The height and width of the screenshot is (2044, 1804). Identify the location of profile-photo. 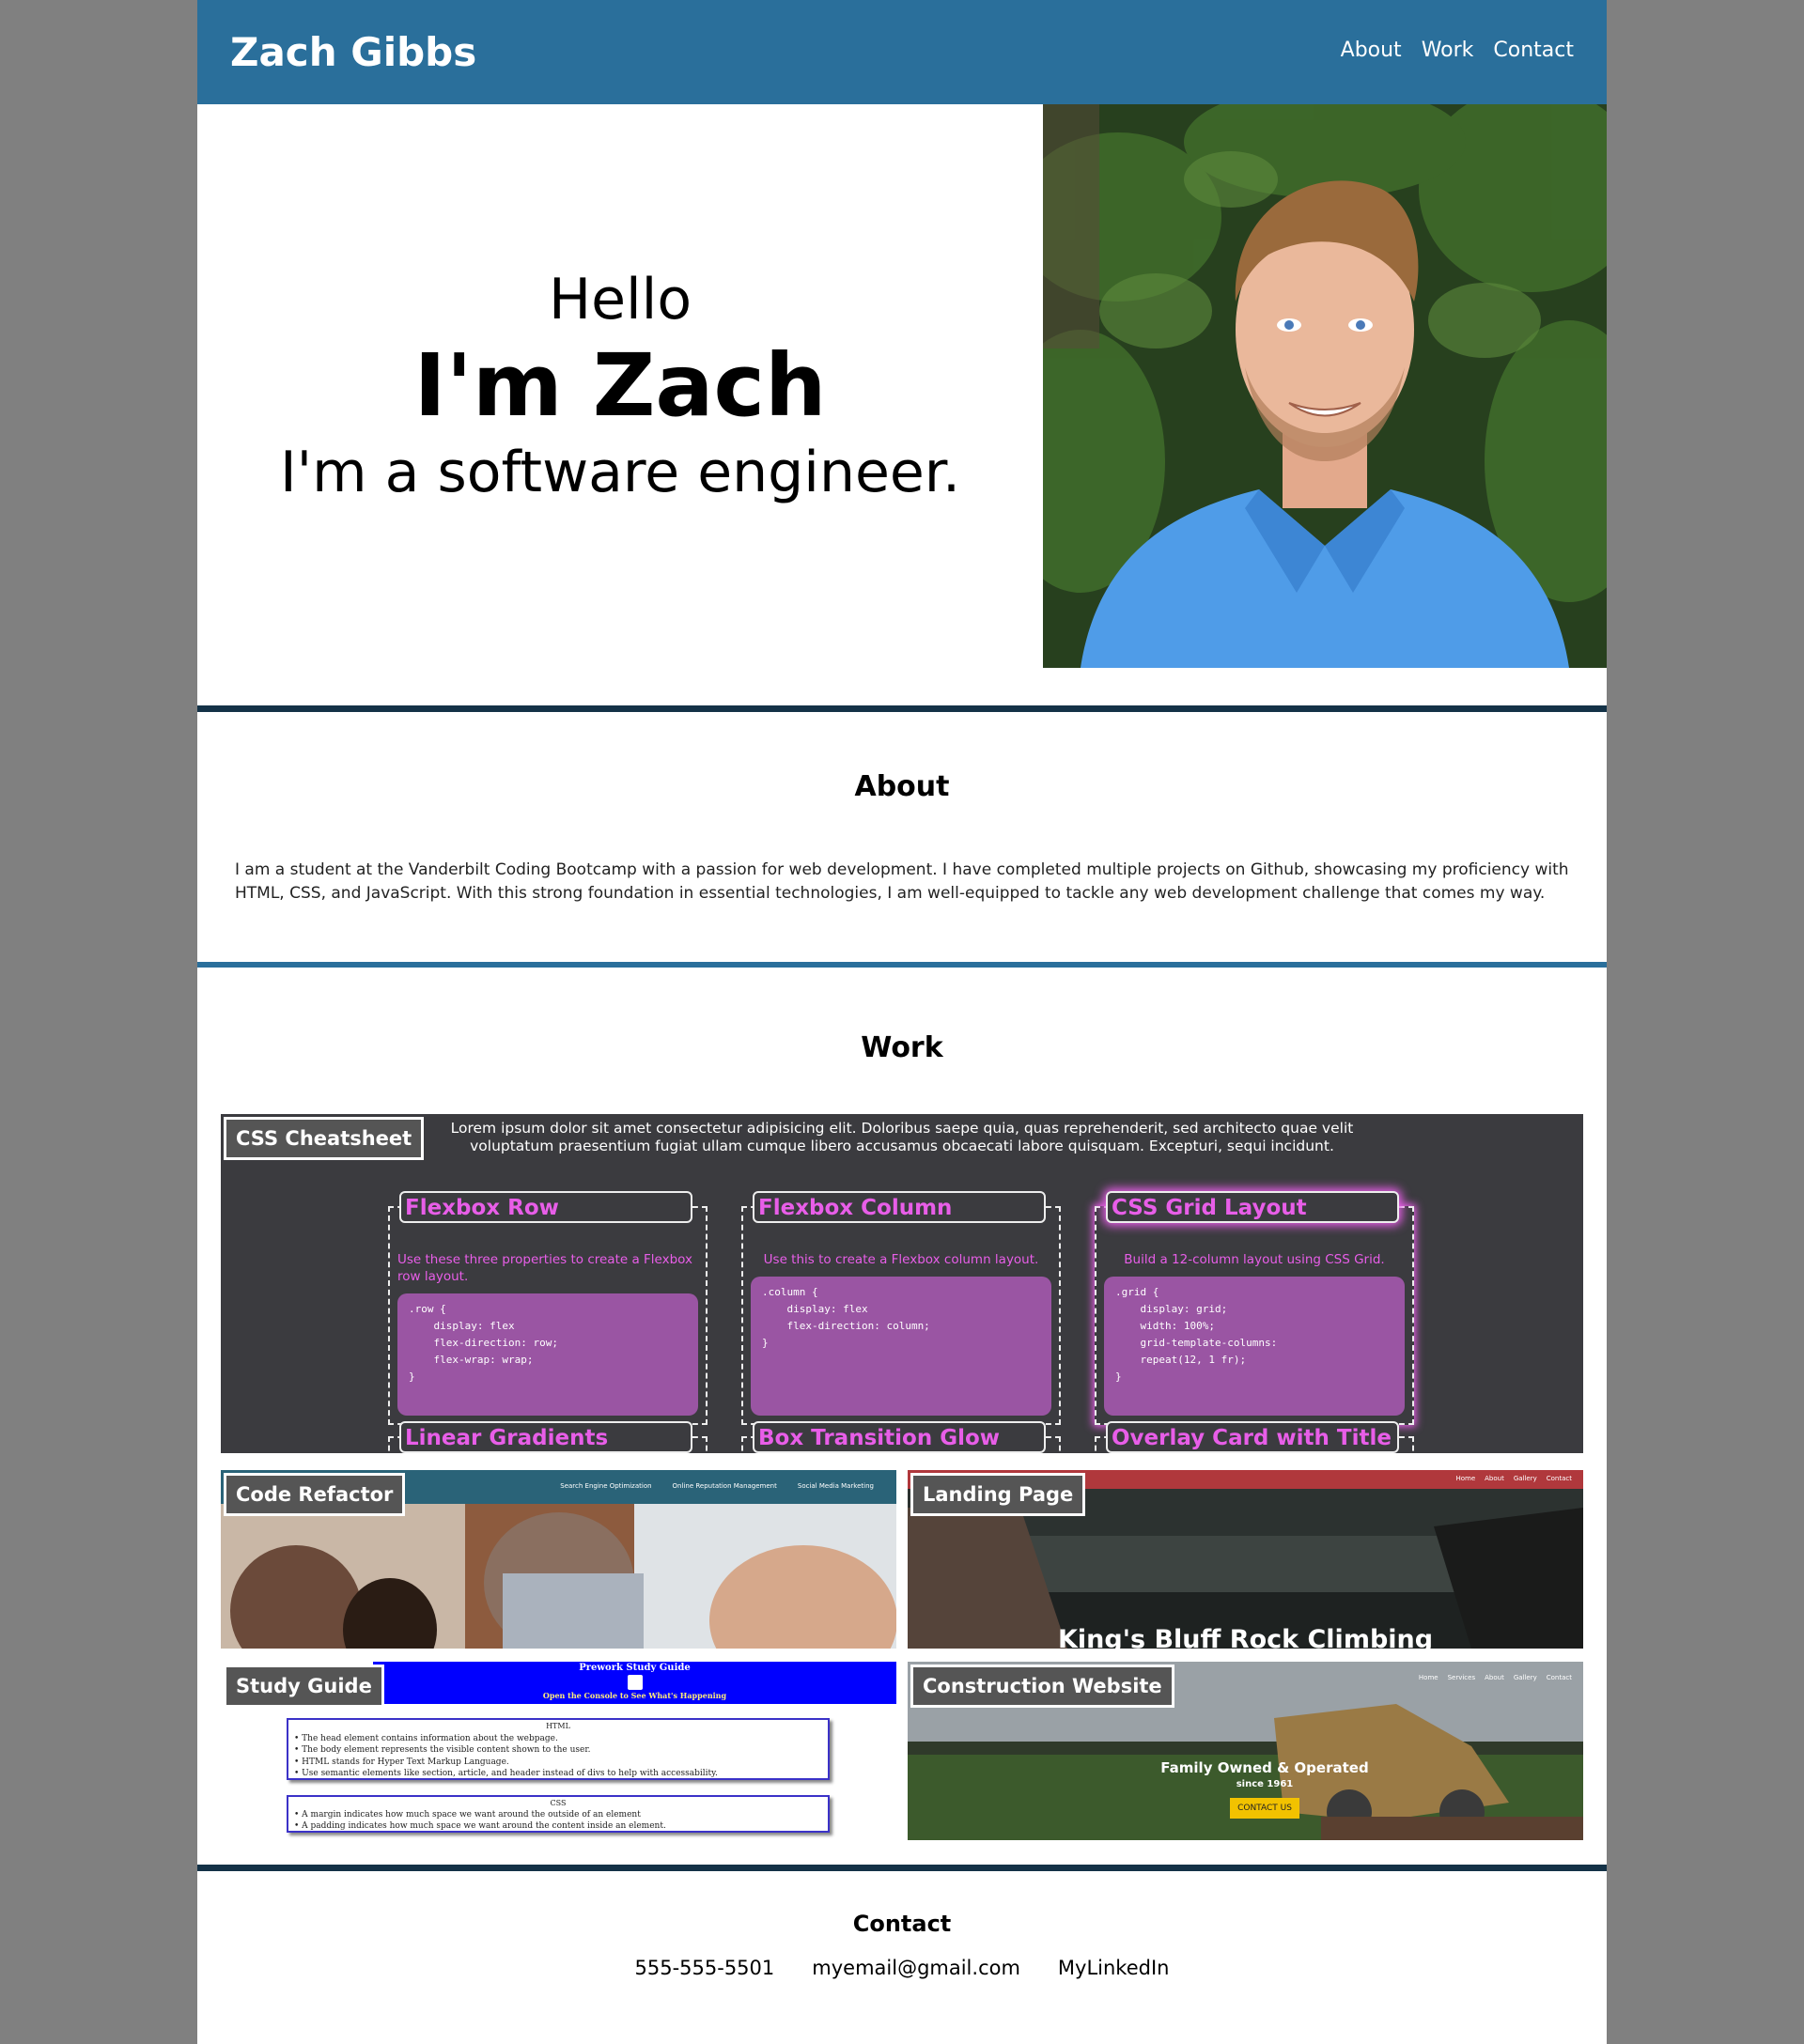
(1325, 386).